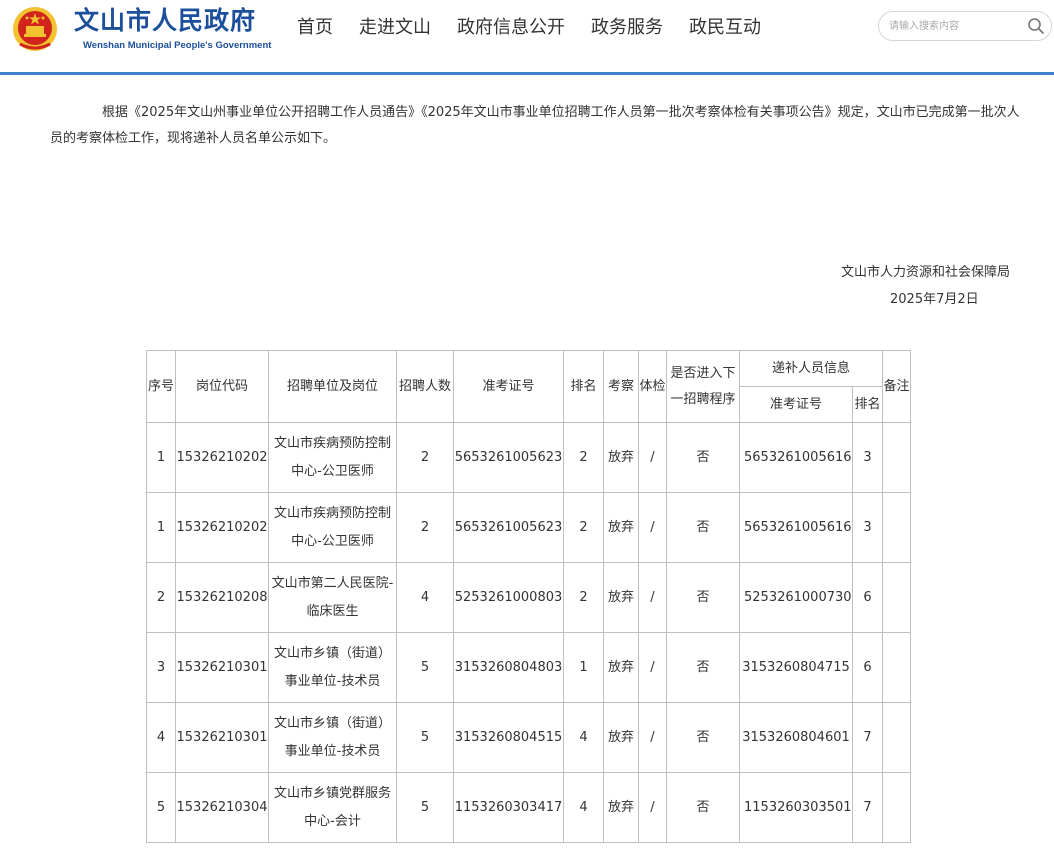 The width and height of the screenshot is (1054, 848). What do you see at coordinates (583, 386) in the screenshot?
I see `header-rank: 排名` at bounding box center [583, 386].